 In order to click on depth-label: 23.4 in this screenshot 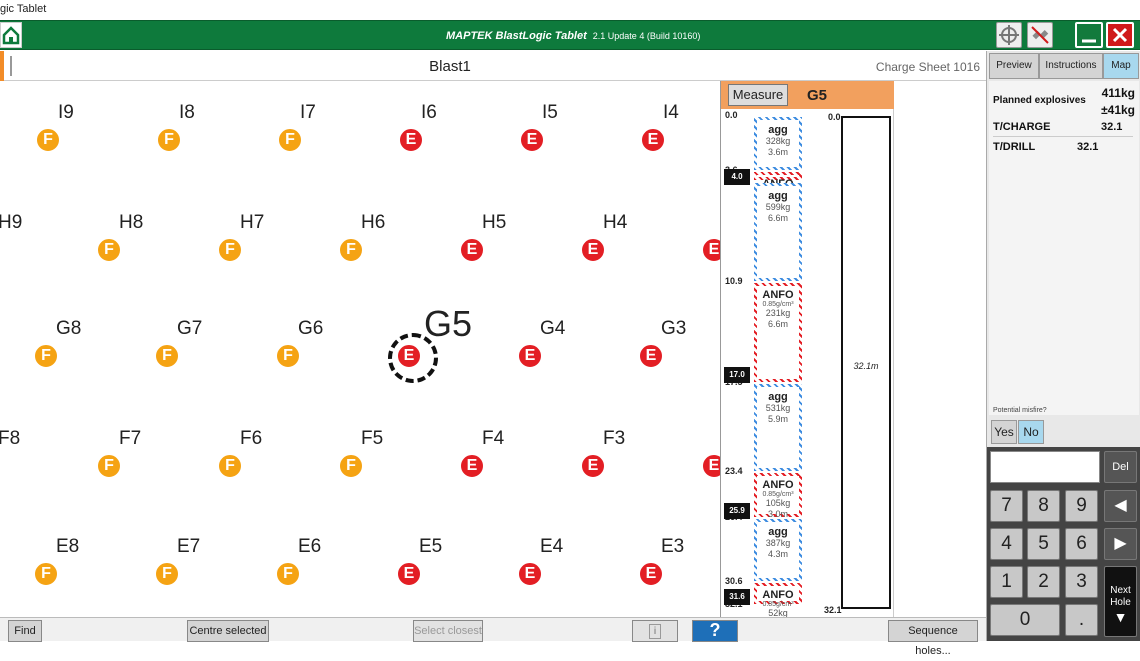, I will do `click(734, 471)`.